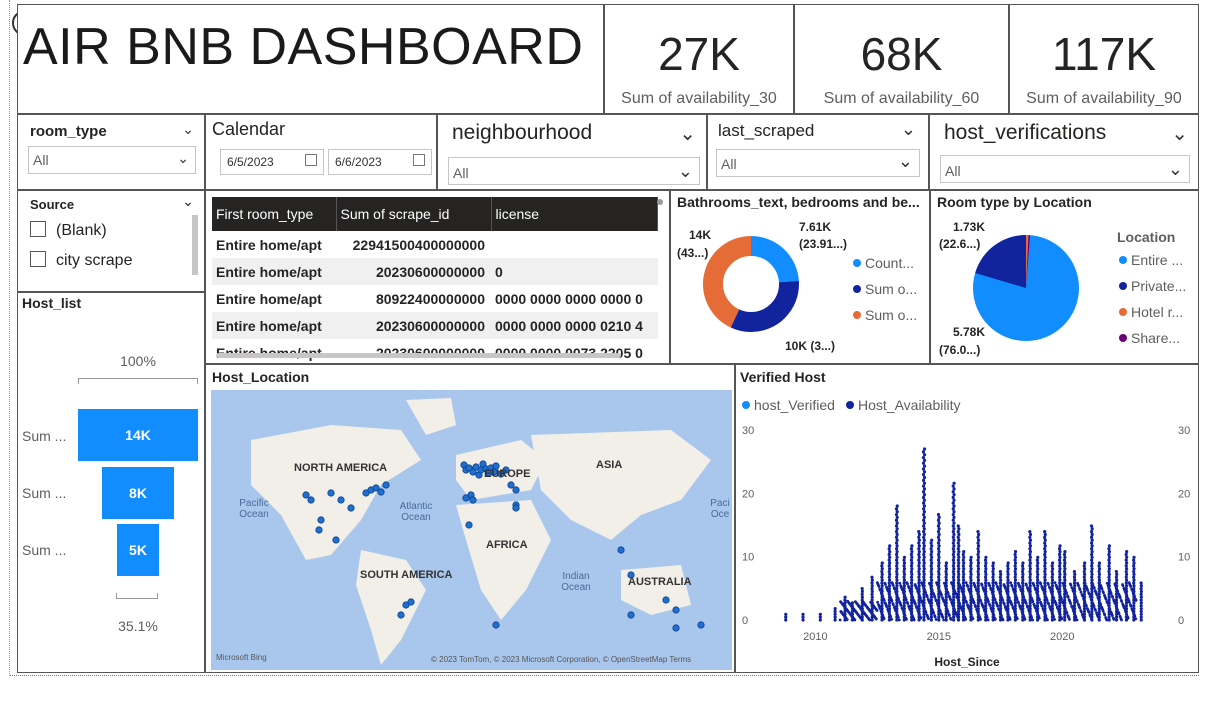  What do you see at coordinates (81, 260) in the screenshot?
I see `source-item-city-scrape: city scrape` at bounding box center [81, 260].